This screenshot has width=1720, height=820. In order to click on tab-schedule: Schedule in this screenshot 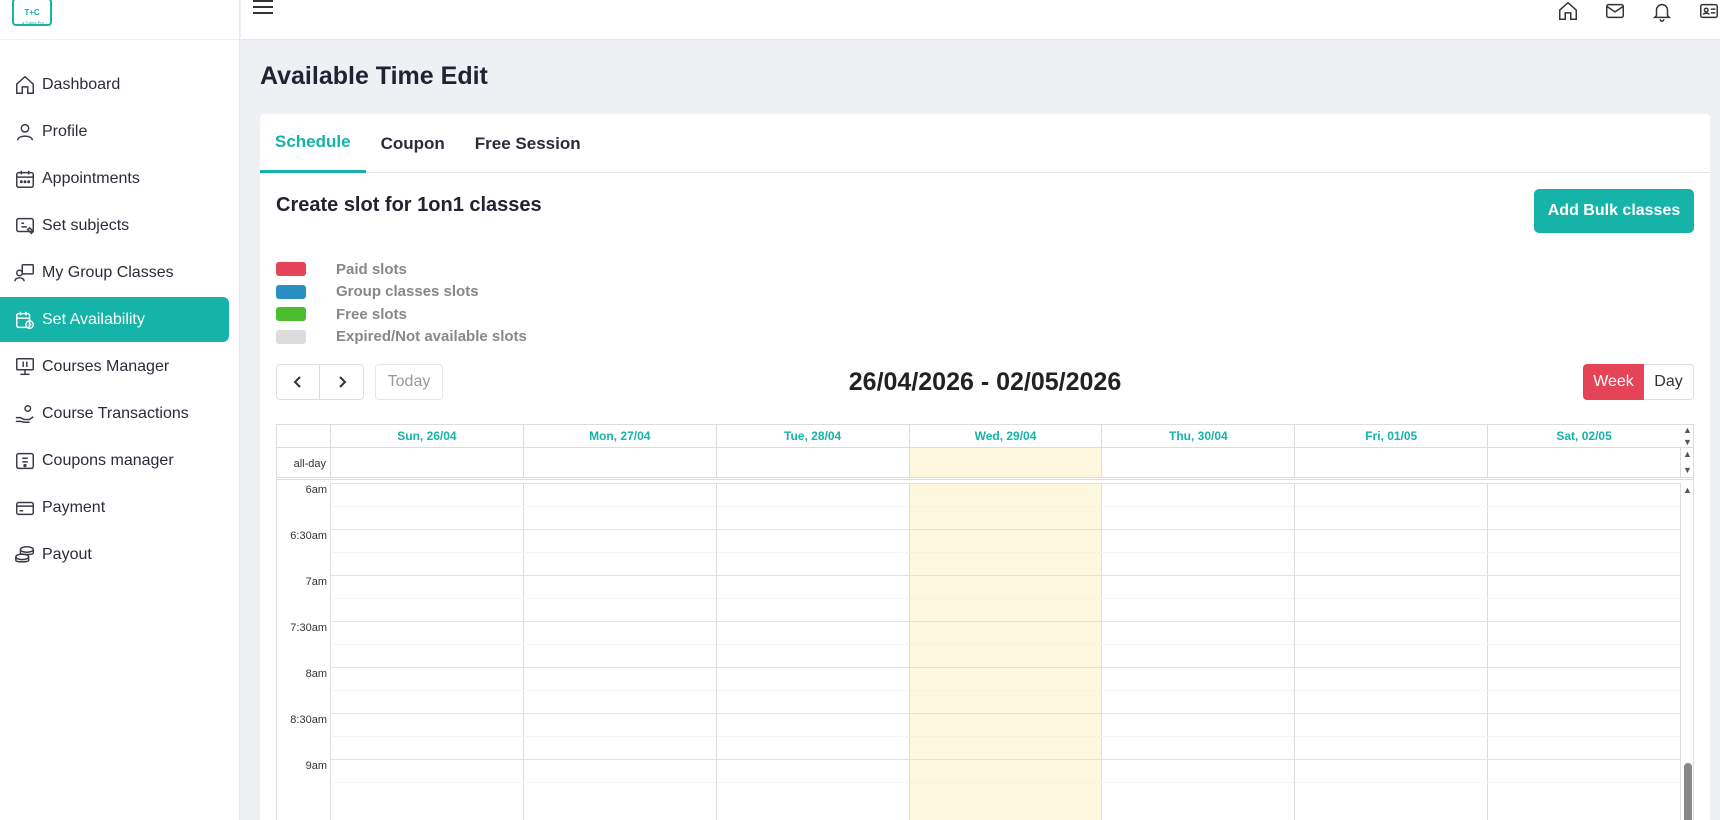, I will do `click(313, 143)`.